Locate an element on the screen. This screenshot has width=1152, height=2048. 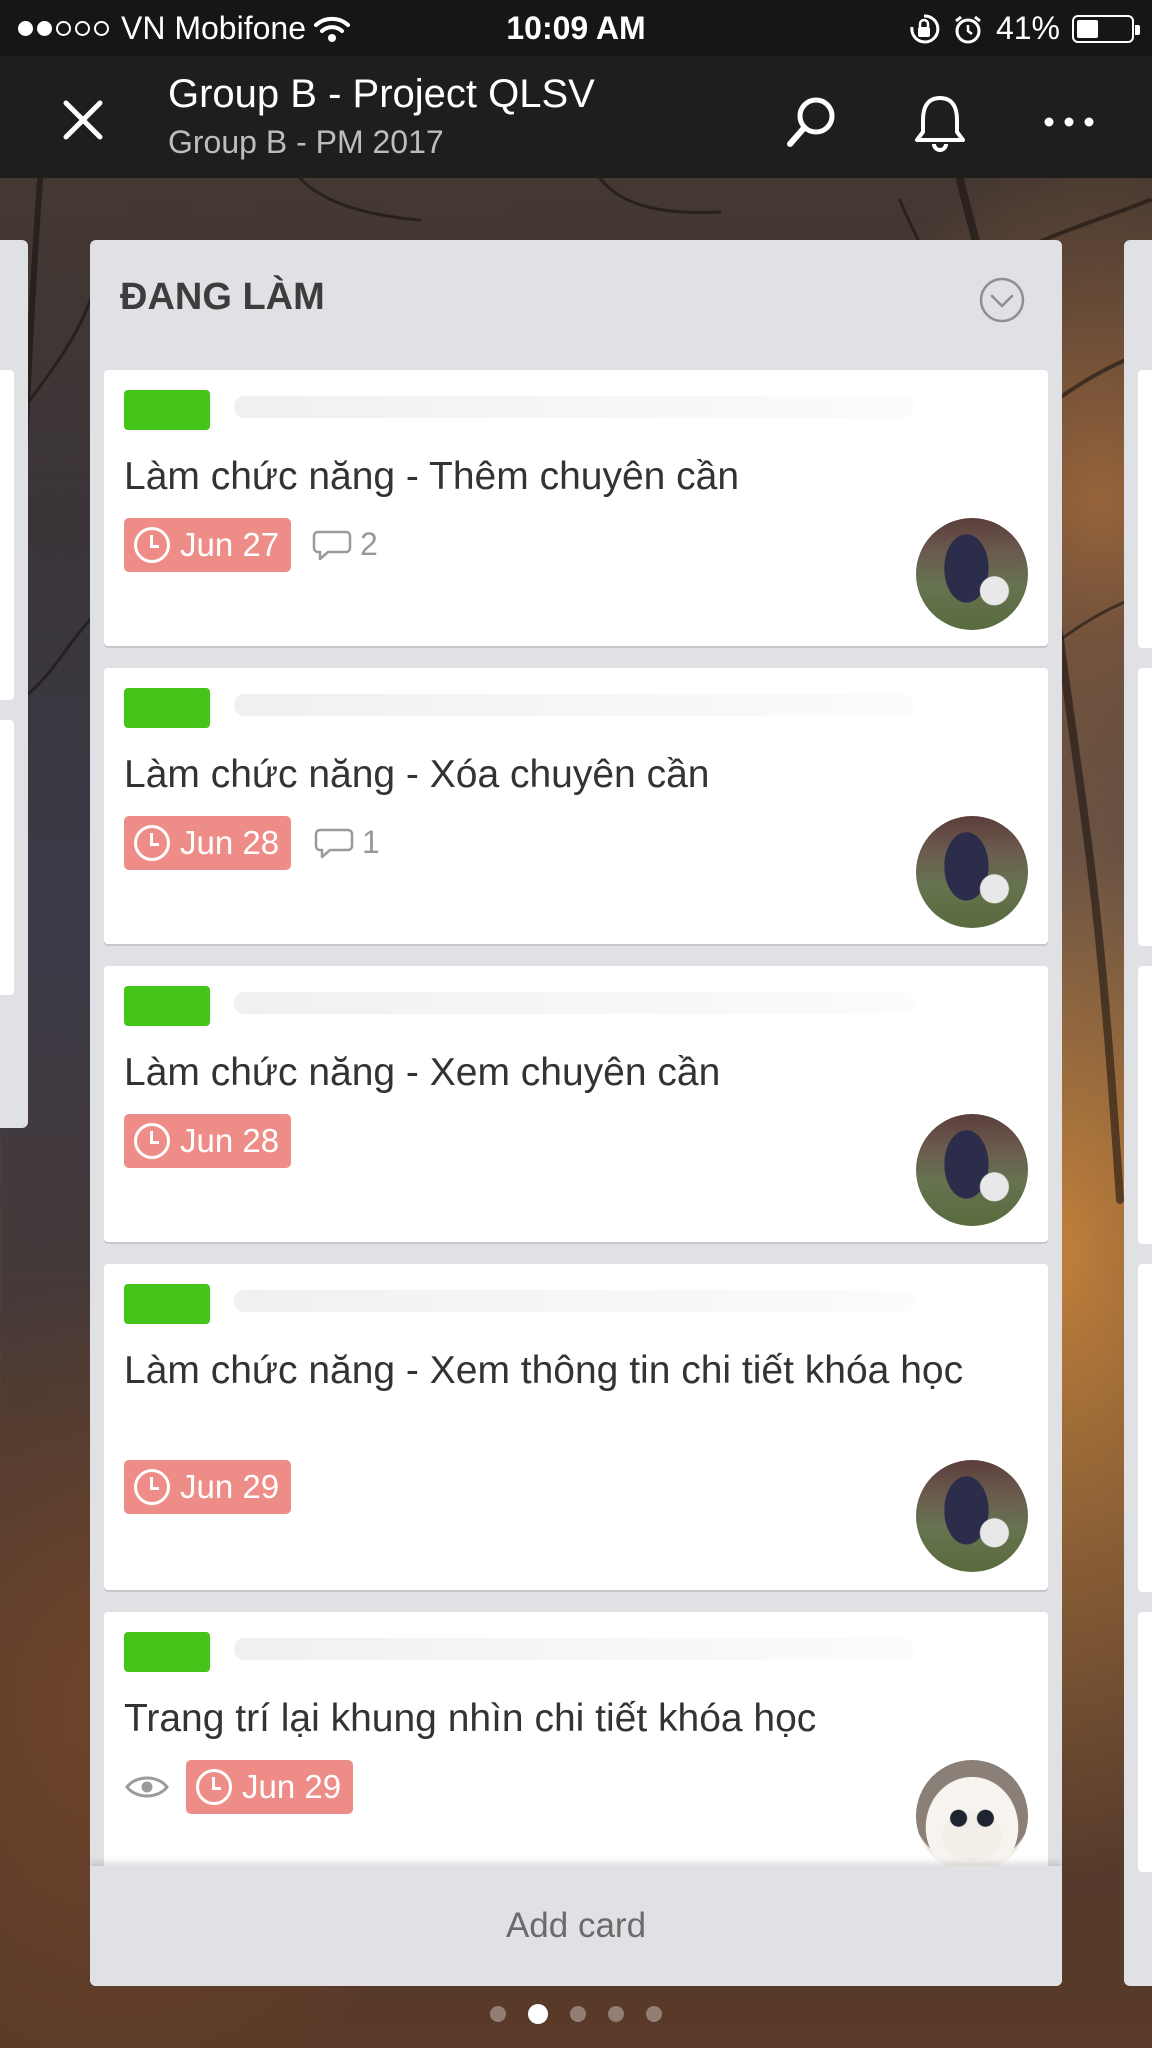
card-item: Làm chức năng - Xem chuyên cần Jun 28 is located at coordinates (576, 1104).